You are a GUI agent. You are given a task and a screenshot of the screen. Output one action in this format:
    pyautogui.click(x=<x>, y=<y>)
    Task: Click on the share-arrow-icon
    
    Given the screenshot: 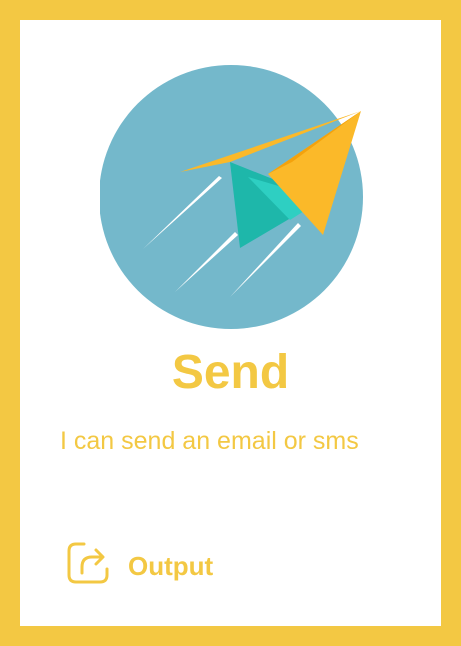 What is the action you would take?
    pyautogui.click(x=88, y=563)
    